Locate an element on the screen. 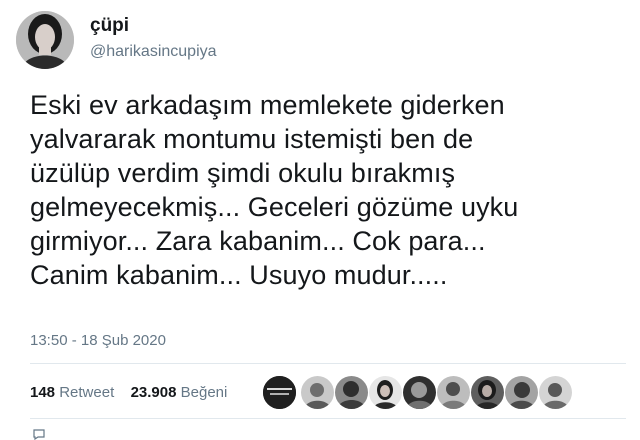 The width and height of the screenshot is (640, 440). tweet-text-line: Eski ev arkadaşım memlekete giderken is located at coordinates (267, 105).